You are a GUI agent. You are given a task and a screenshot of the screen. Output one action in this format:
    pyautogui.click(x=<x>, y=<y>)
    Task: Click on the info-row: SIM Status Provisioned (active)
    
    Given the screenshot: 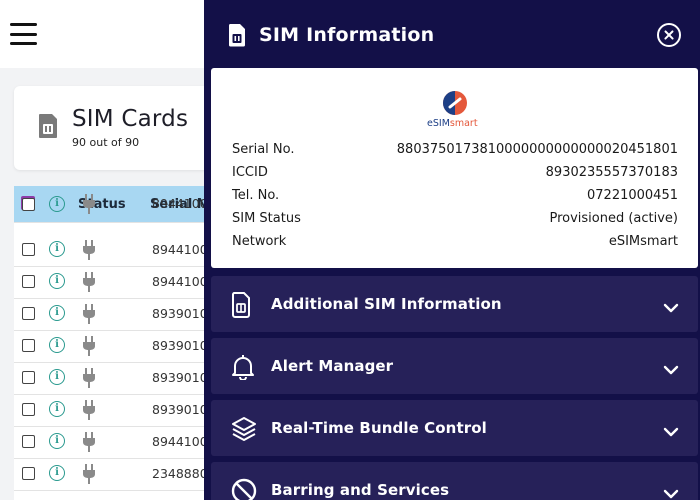 What is the action you would take?
    pyautogui.click(x=455, y=221)
    